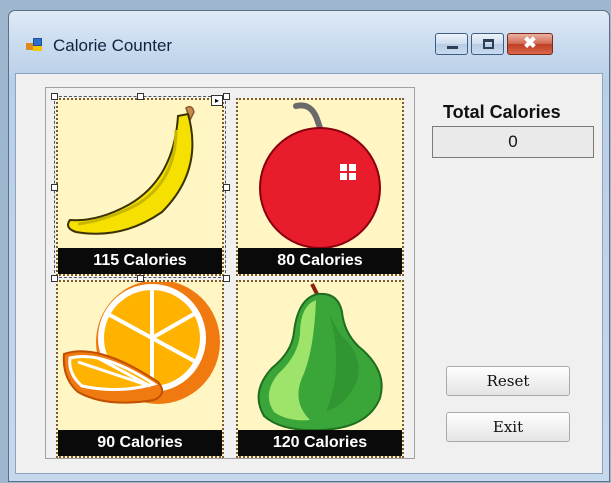  I want to click on orange-picture: 90 Calories, so click(140, 369).